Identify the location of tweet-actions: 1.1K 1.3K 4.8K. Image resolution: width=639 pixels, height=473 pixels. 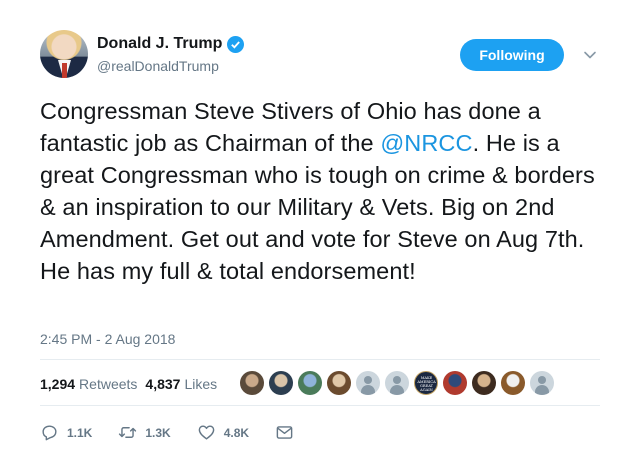
(180, 432).